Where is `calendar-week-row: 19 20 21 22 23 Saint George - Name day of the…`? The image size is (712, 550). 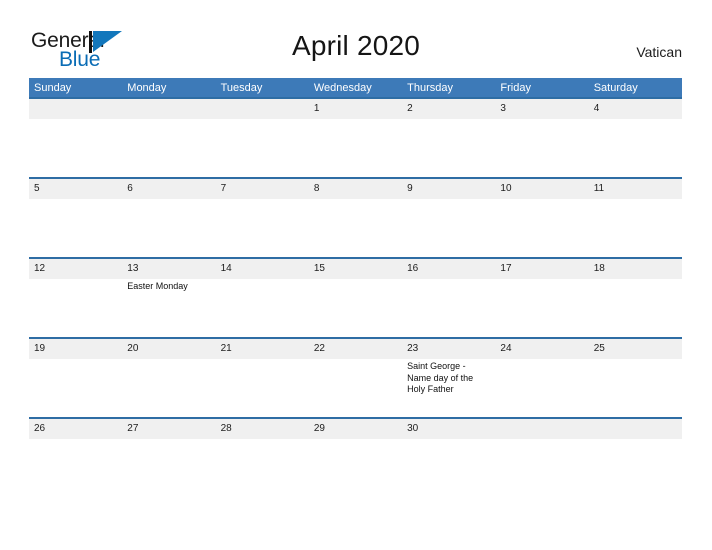
calendar-week-row: 19 20 21 22 23 Saint George - Name day of the… is located at coordinates (355, 377).